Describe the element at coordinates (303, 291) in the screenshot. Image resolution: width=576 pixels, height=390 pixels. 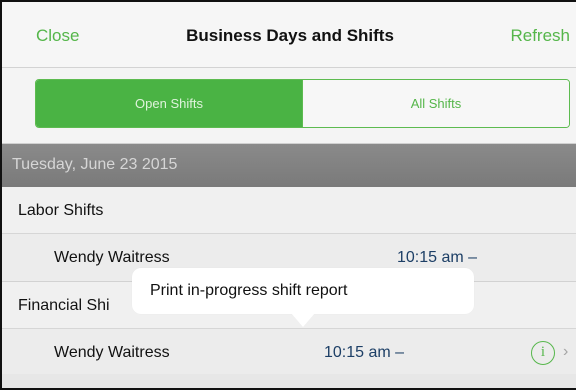
I see `print-report-tooltip: Print in-progress shift report` at that location.